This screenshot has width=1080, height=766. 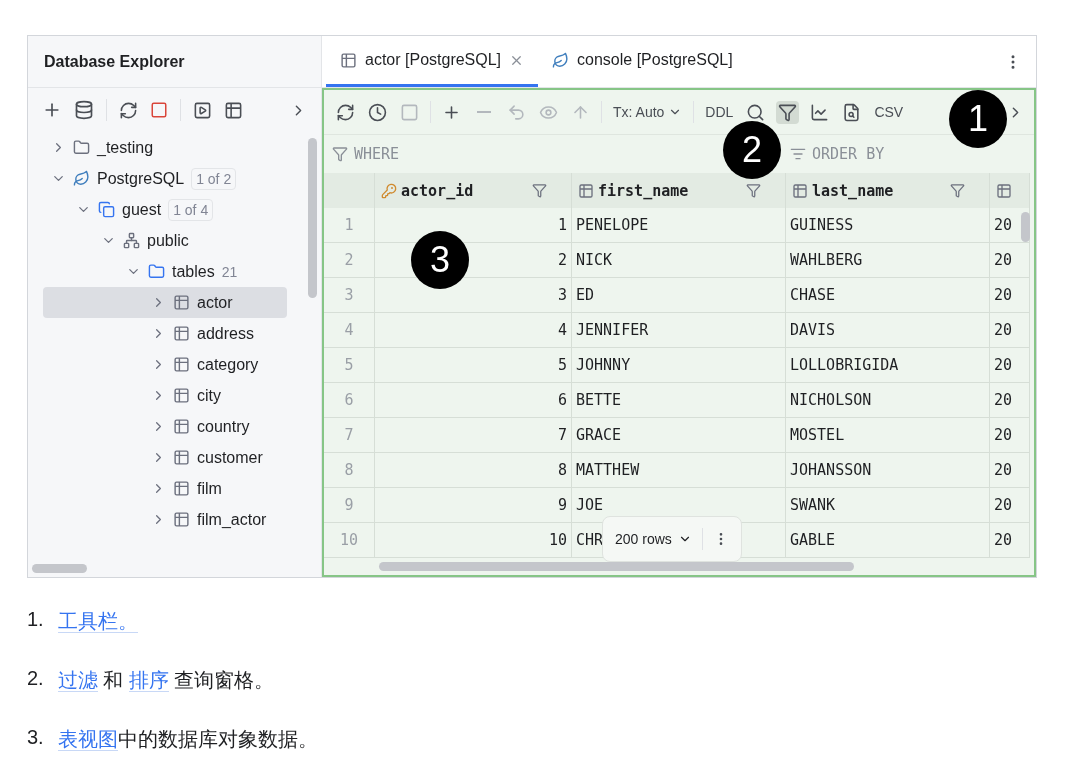 What do you see at coordinates (756, 112) in the screenshot?
I see `search-icon` at bounding box center [756, 112].